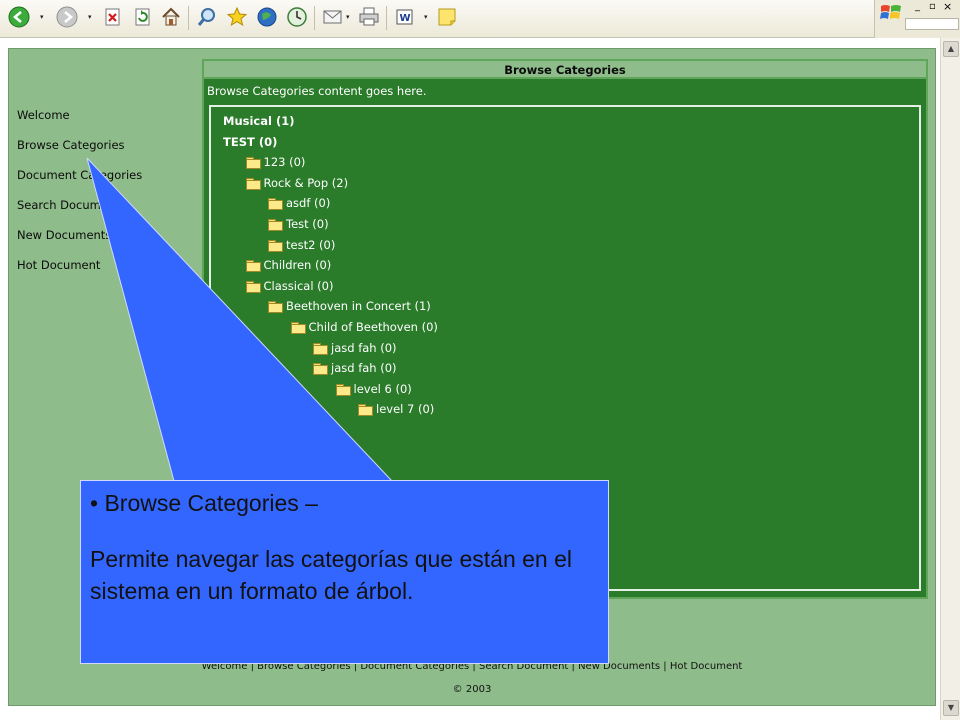 This screenshot has width=960, height=720. What do you see at coordinates (171, 17) in the screenshot?
I see `home-icon` at bounding box center [171, 17].